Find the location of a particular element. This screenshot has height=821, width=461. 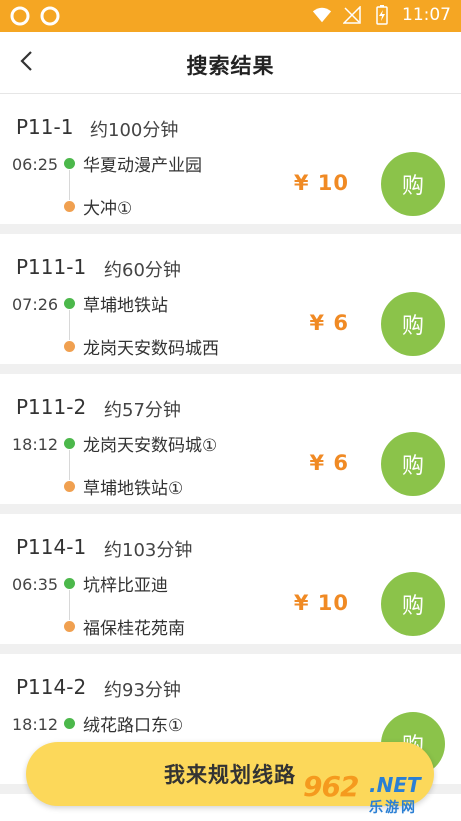

end-stop: 草埔地铁站① is located at coordinates (123, 486).